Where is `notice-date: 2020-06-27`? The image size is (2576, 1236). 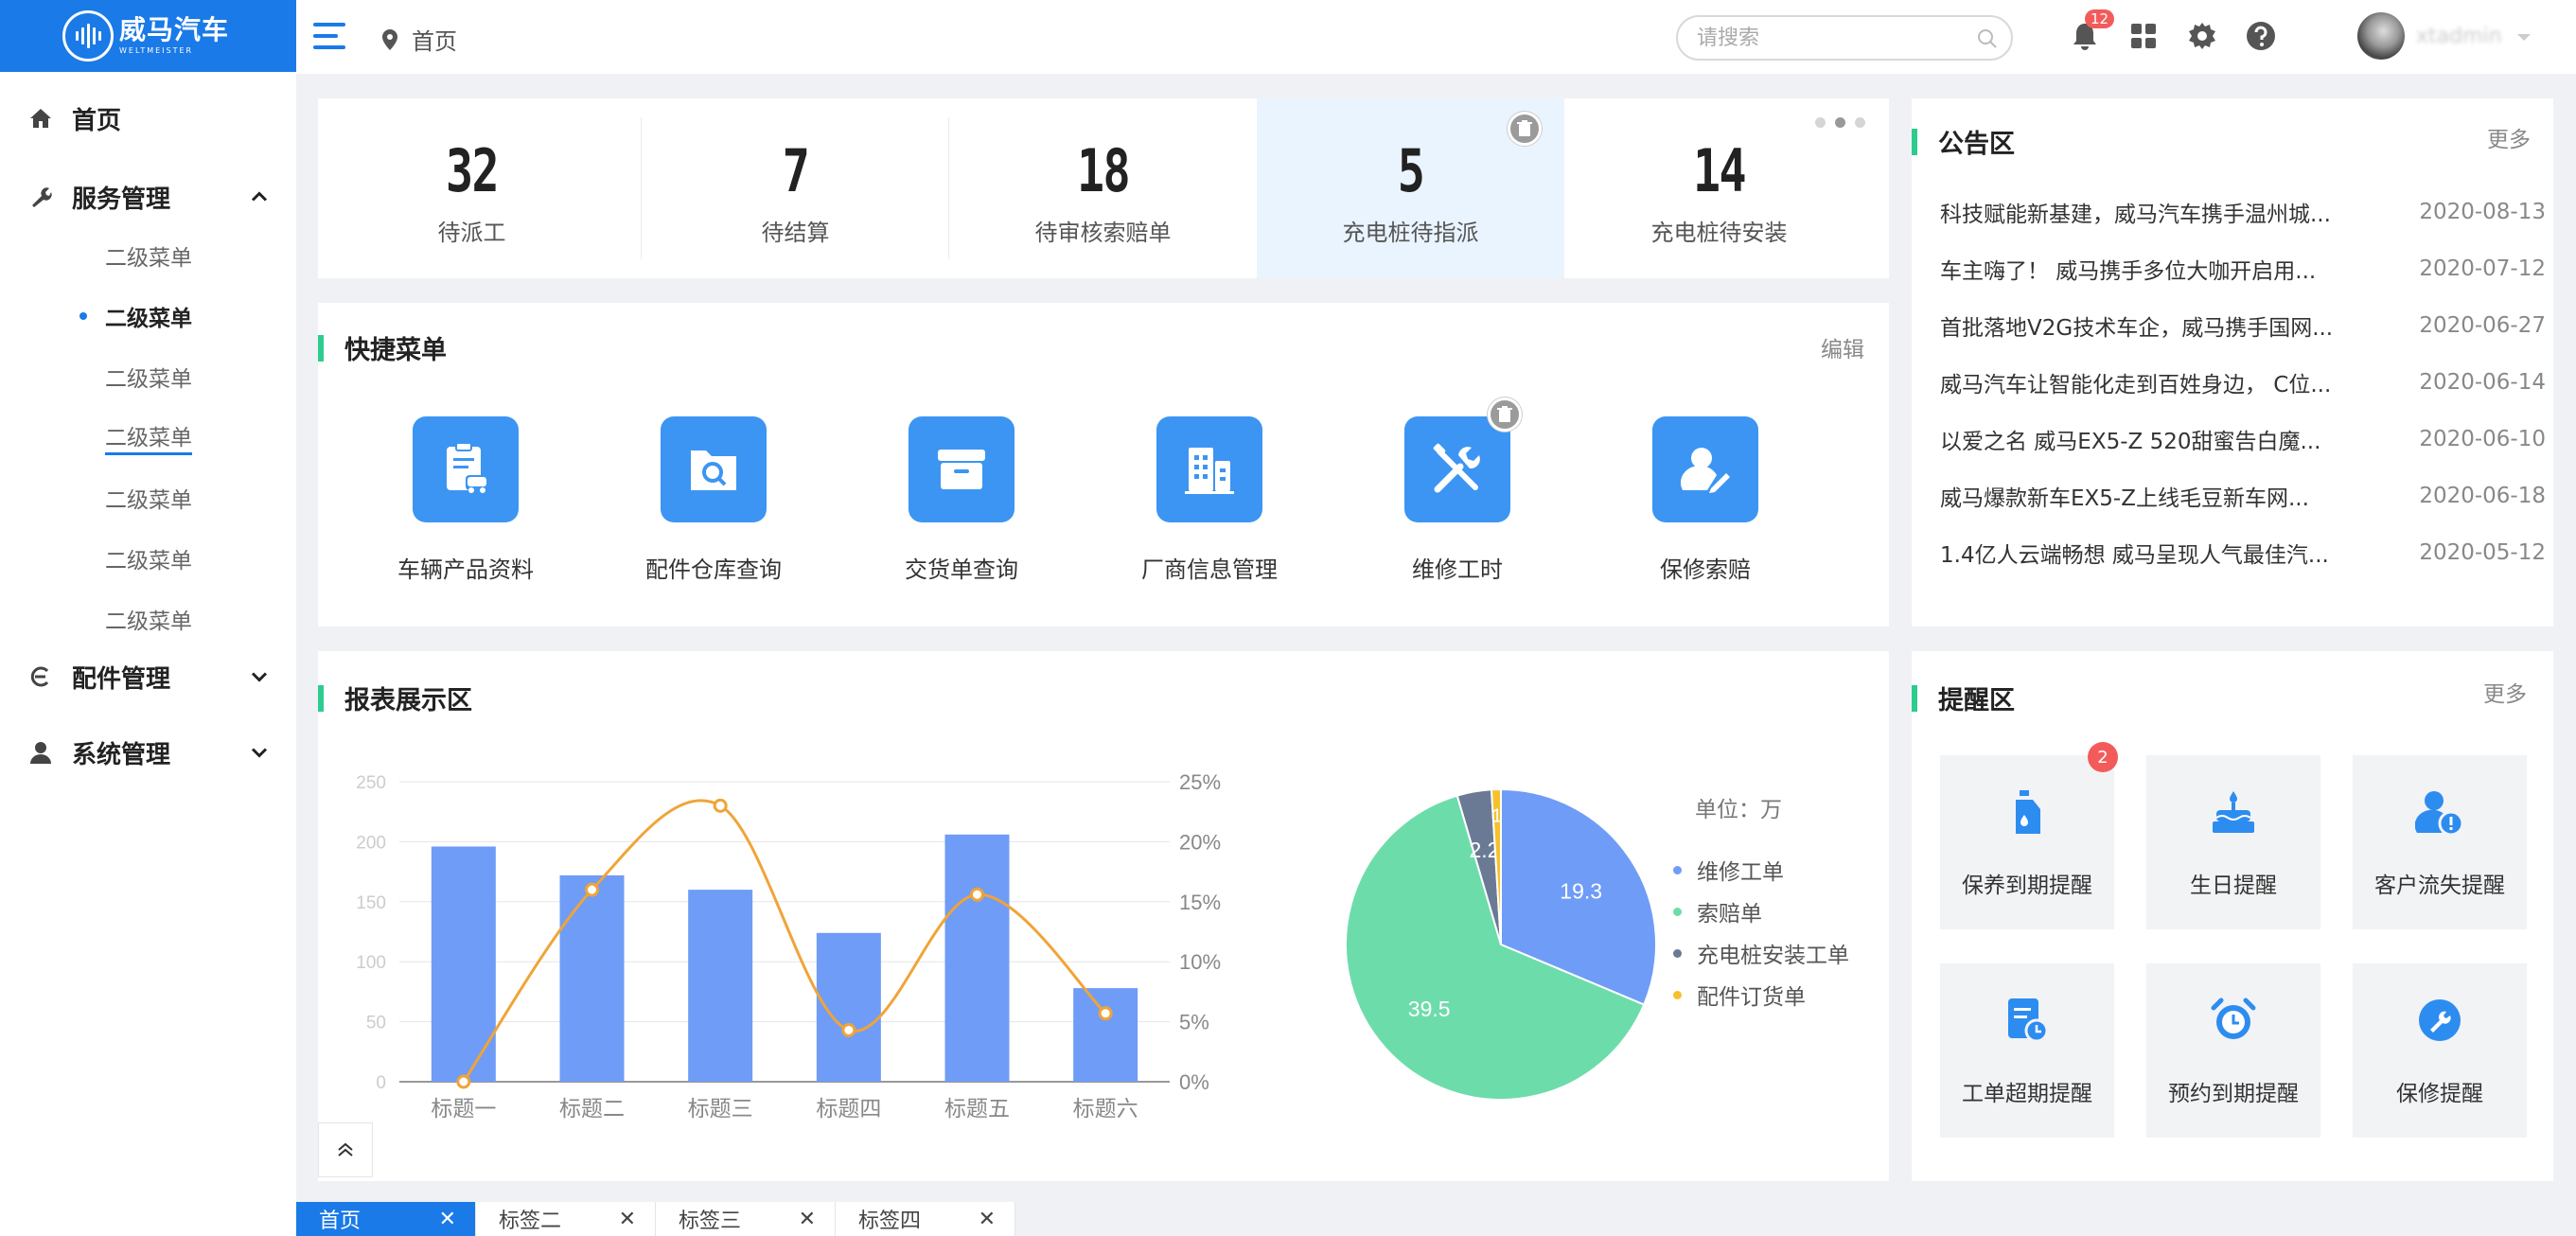
notice-date: 2020-06-27 is located at coordinates (2482, 325).